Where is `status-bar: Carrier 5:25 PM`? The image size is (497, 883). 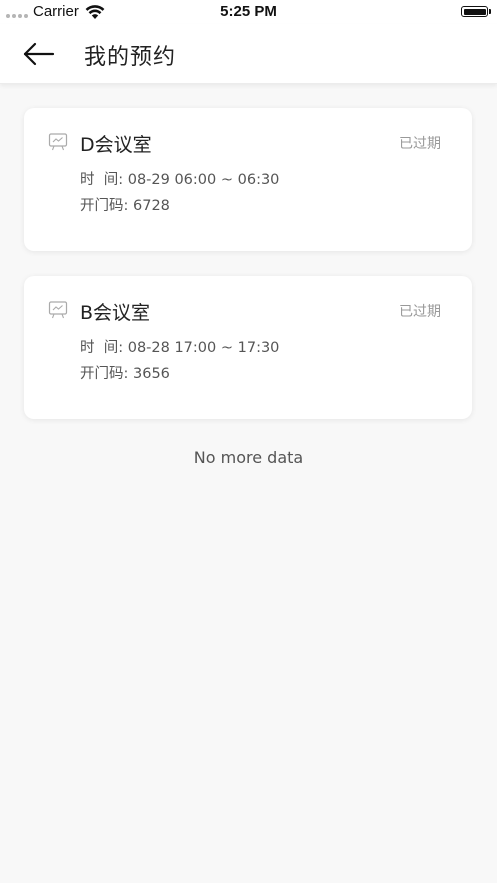
status-bar: Carrier 5:25 PM is located at coordinates (248, 12).